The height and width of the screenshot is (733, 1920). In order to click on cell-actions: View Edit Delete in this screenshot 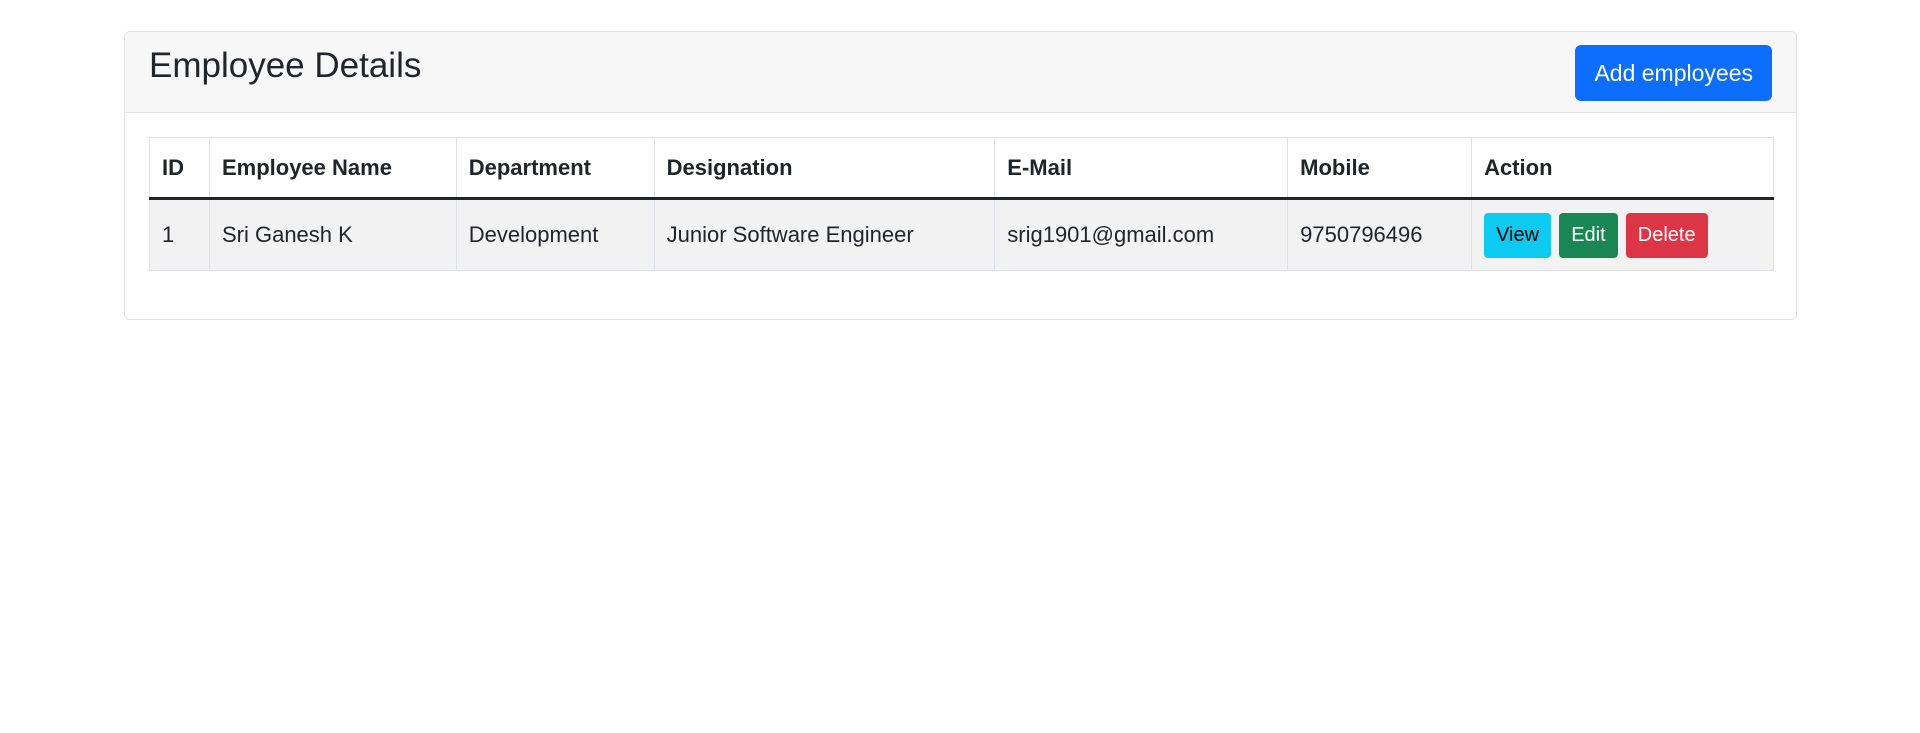, I will do `click(1622, 234)`.